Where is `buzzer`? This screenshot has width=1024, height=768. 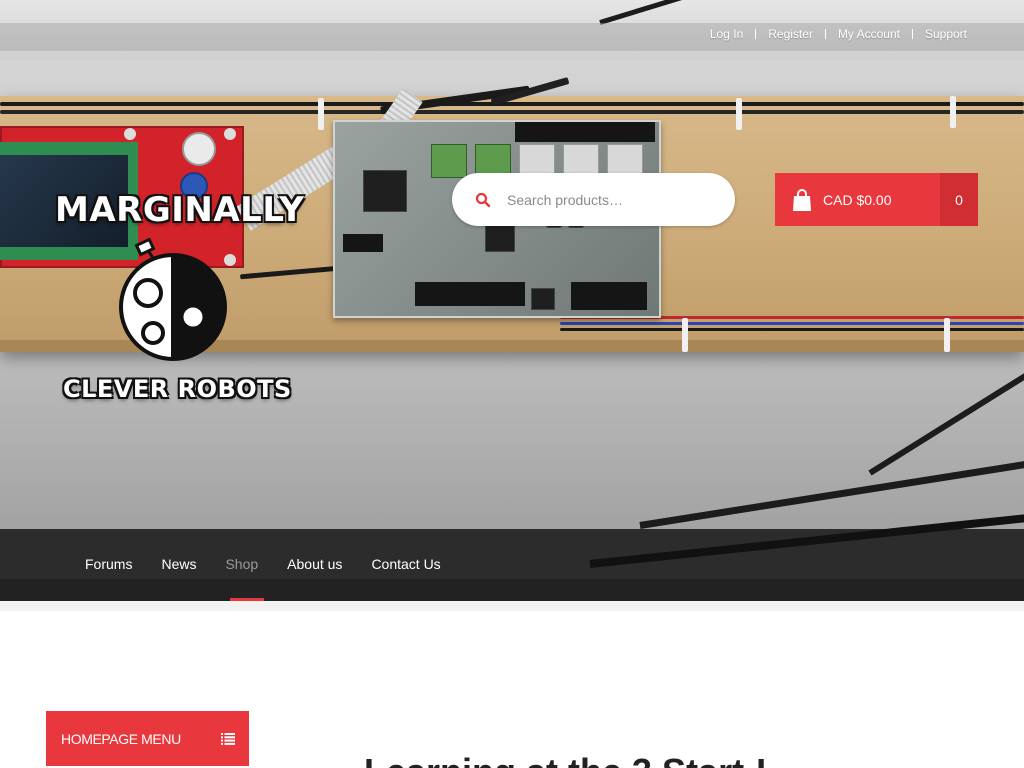
buzzer is located at coordinates (199, 149).